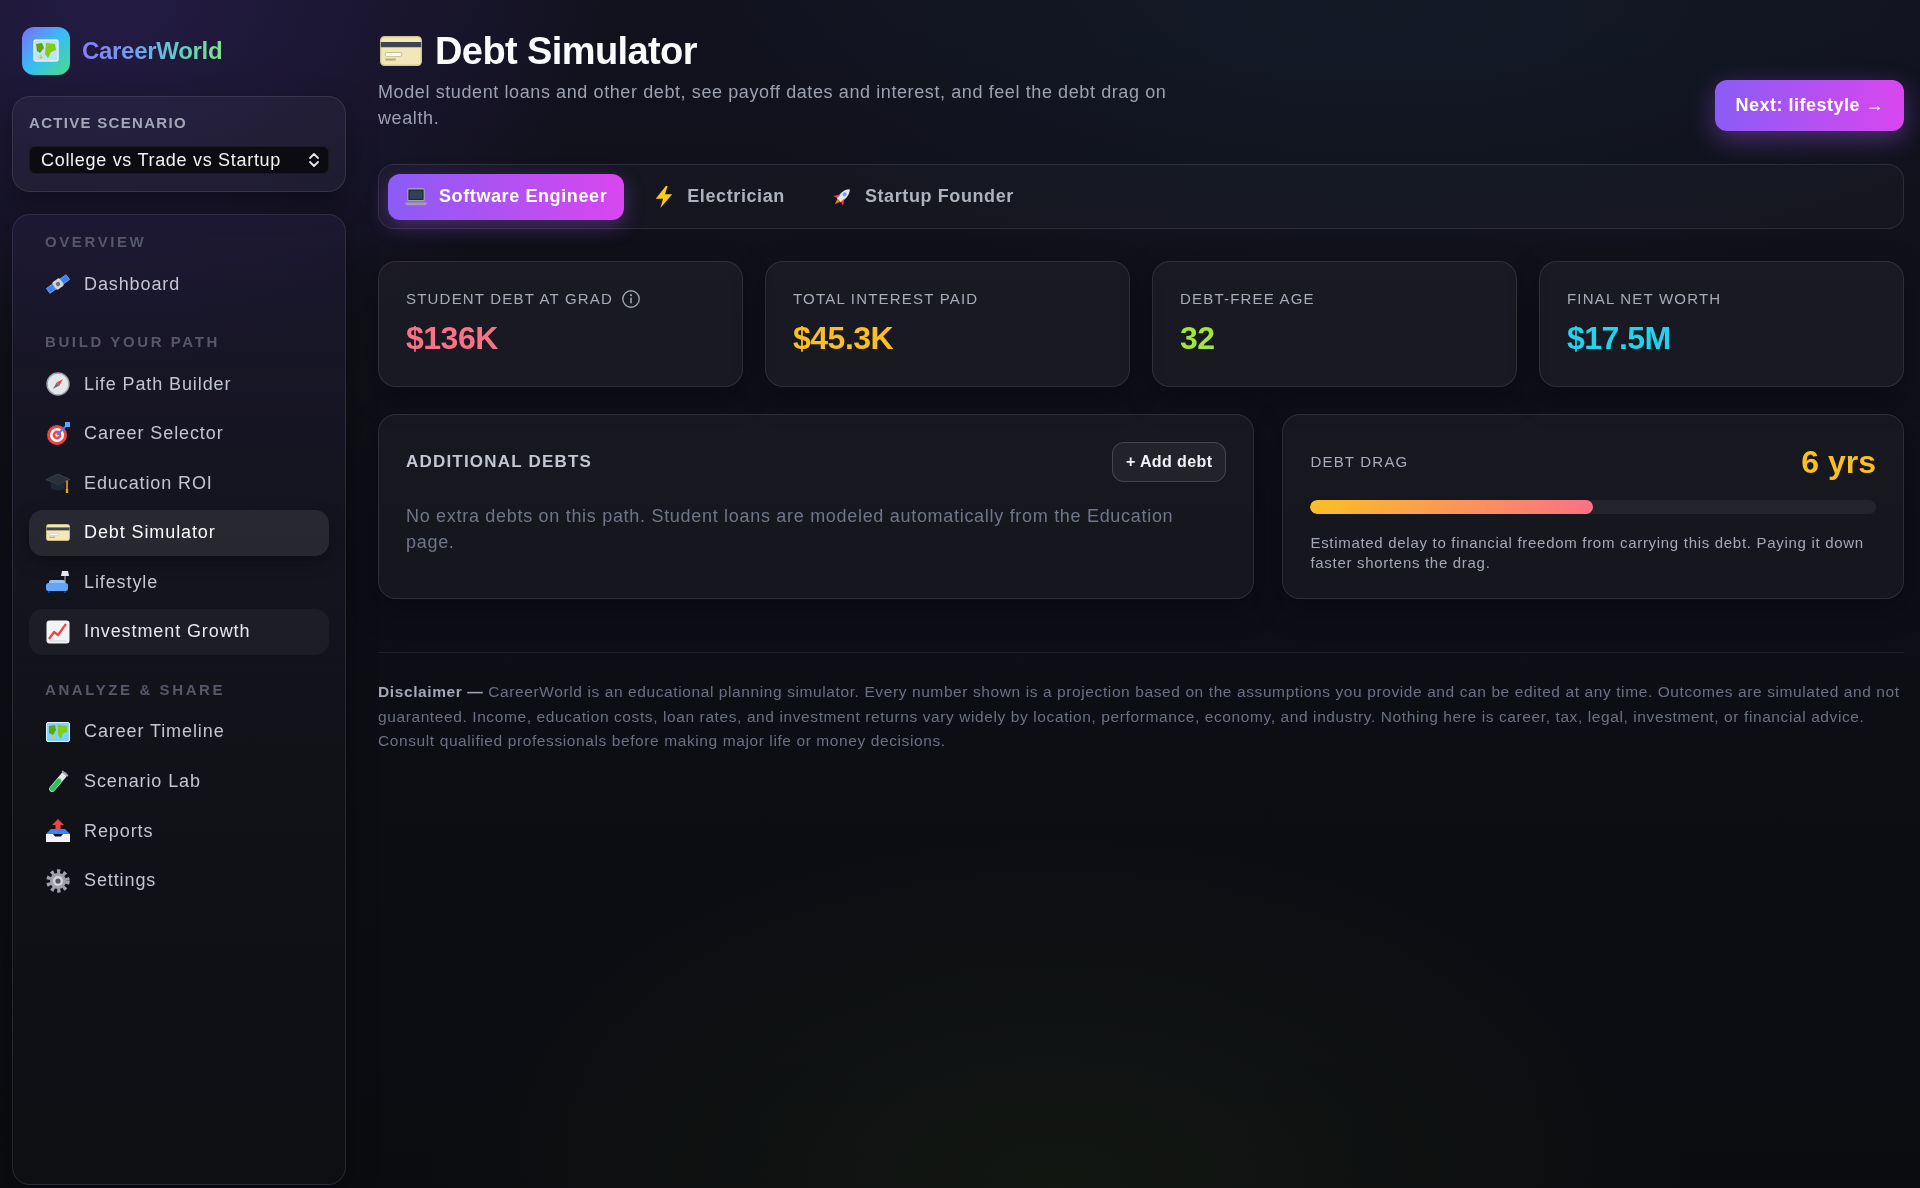 Image resolution: width=1920 pixels, height=1188 pixels. I want to click on compass-icon, so click(58, 384).